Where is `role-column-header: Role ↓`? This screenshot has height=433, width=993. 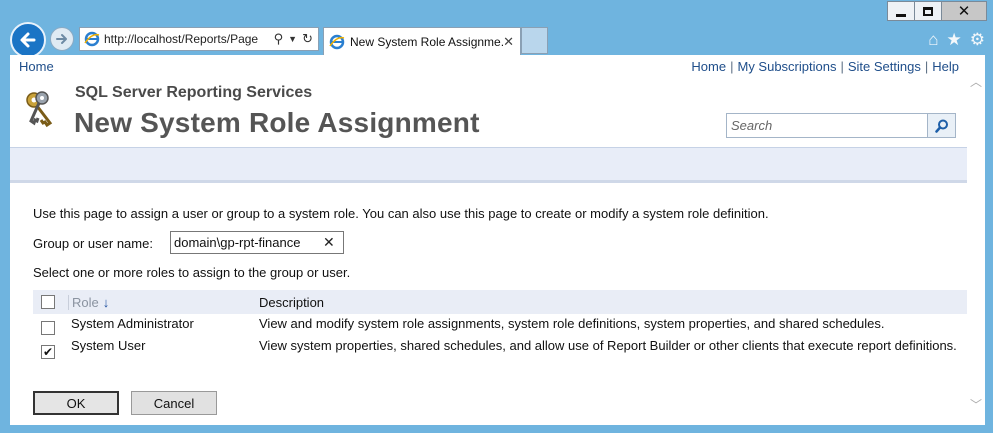
role-column-header: Role ↓ is located at coordinates (88, 302).